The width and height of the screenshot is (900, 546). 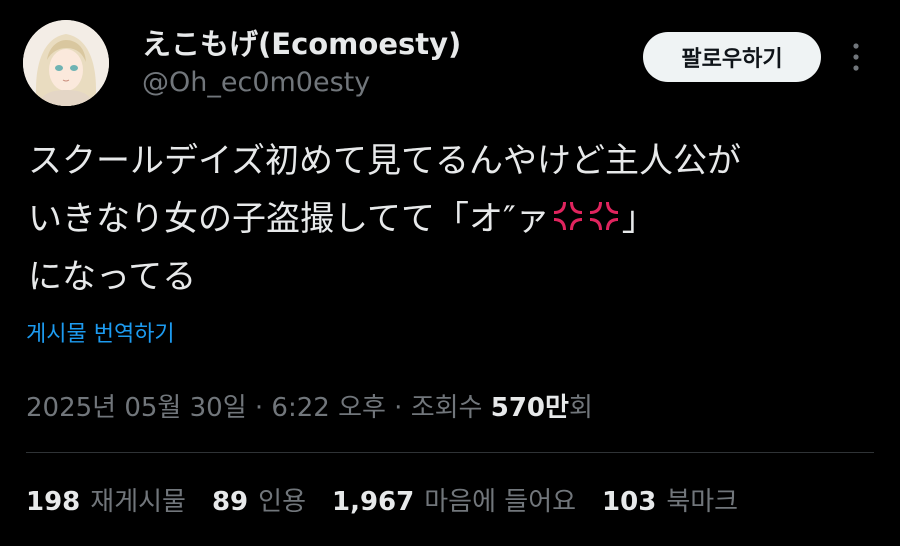 I want to click on avatar, so click(x=66, y=63).